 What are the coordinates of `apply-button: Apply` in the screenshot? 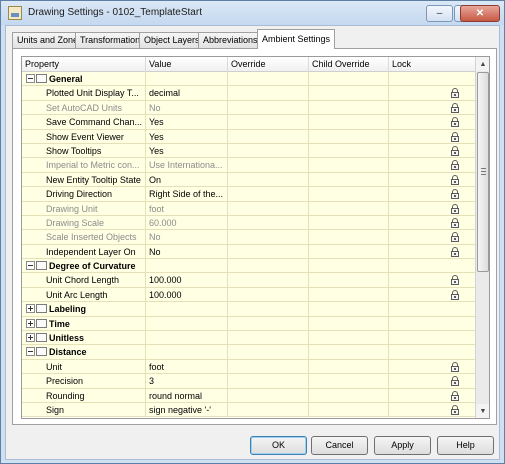 It's located at (402, 445).